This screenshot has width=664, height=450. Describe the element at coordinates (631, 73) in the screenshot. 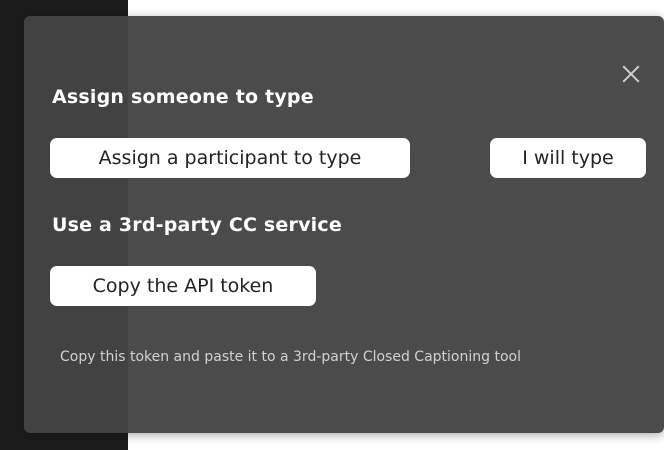

I see `close-icon` at that location.